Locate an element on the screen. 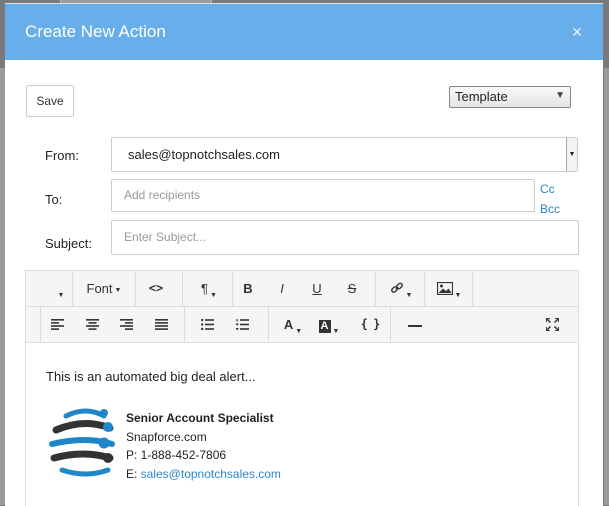 Image resolution: width=609 pixels, height=506 pixels. to-label: To: is located at coordinates (54, 199).